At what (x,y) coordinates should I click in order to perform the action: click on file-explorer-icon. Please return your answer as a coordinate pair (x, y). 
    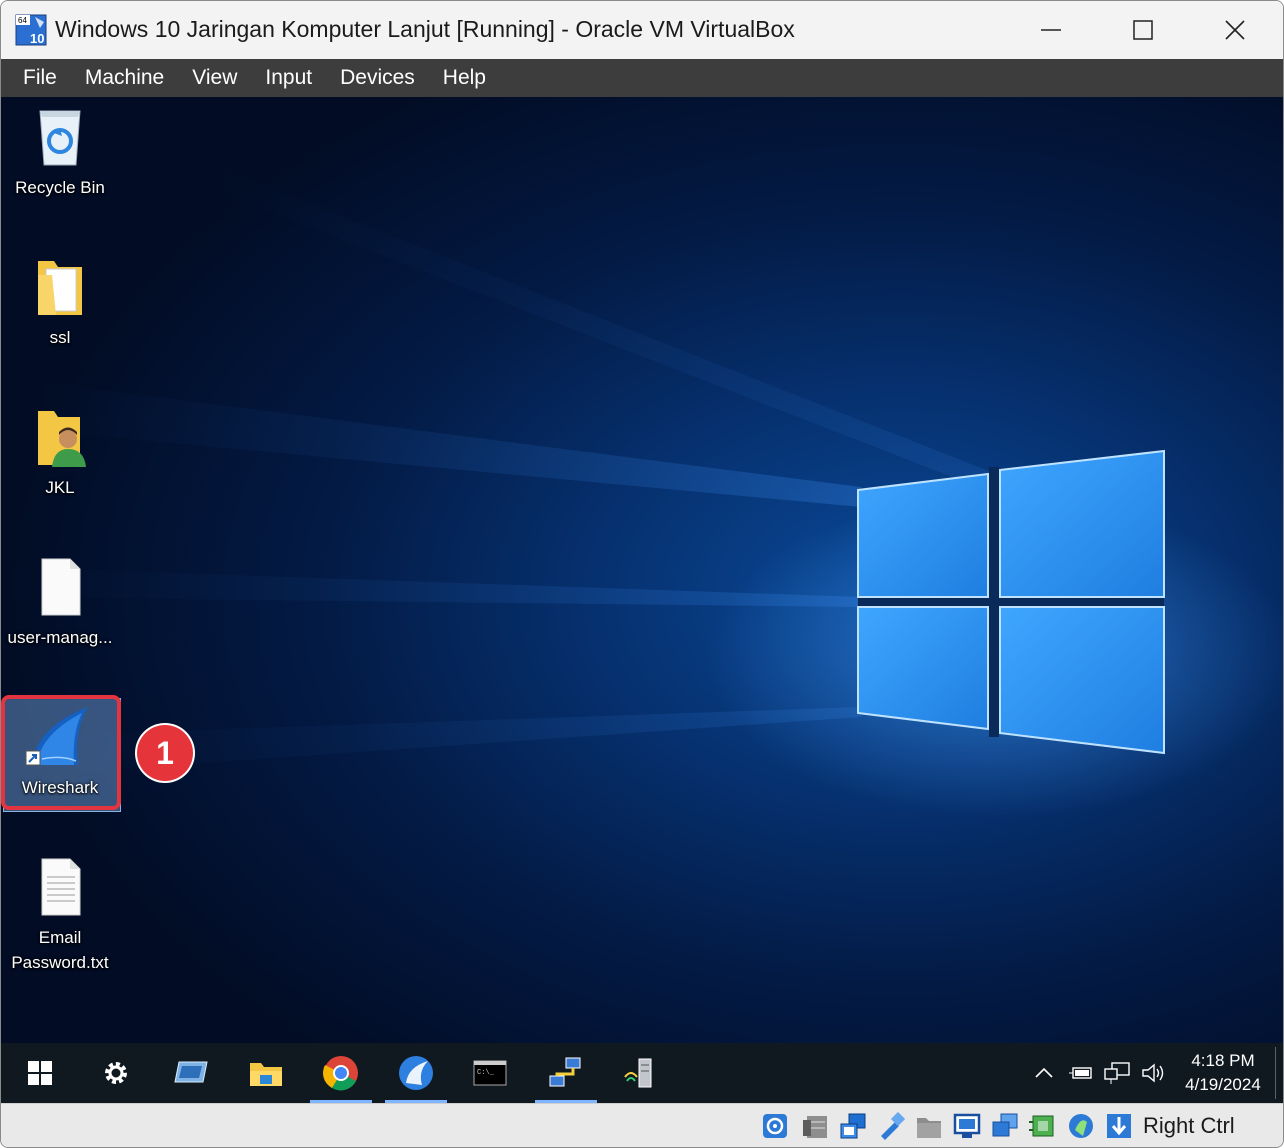
    Looking at the image, I should click on (266, 1074).